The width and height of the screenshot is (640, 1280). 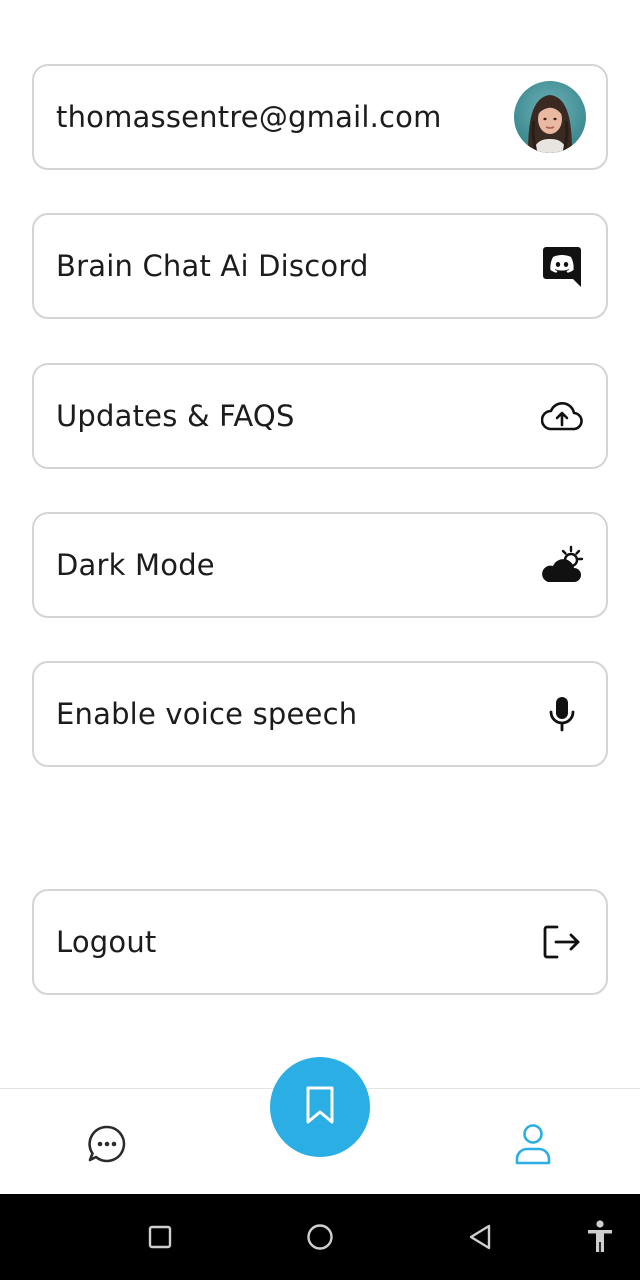 What do you see at coordinates (562, 942) in the screenshot?
I see `logout-icon` at bounding box center [562, 942].